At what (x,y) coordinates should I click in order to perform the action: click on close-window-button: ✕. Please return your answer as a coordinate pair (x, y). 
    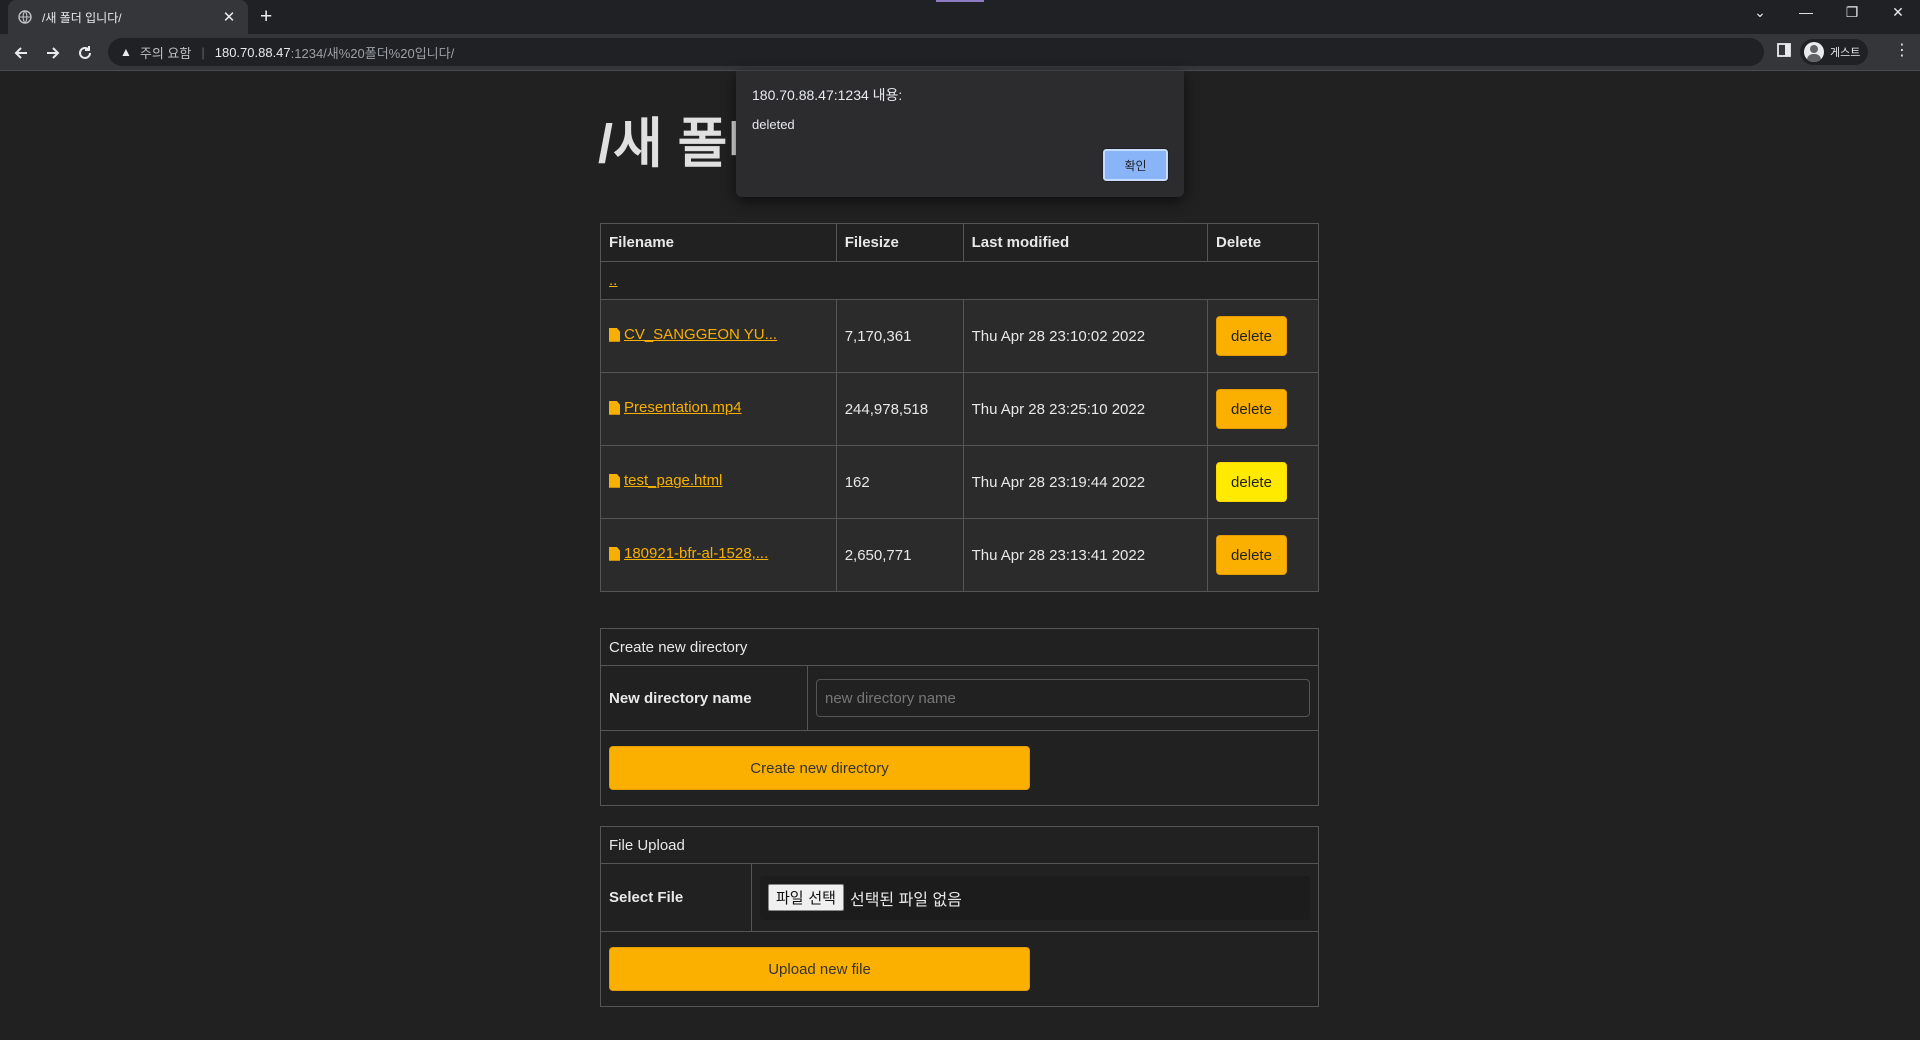
    Looking at the image, I should click on (1898, 12).